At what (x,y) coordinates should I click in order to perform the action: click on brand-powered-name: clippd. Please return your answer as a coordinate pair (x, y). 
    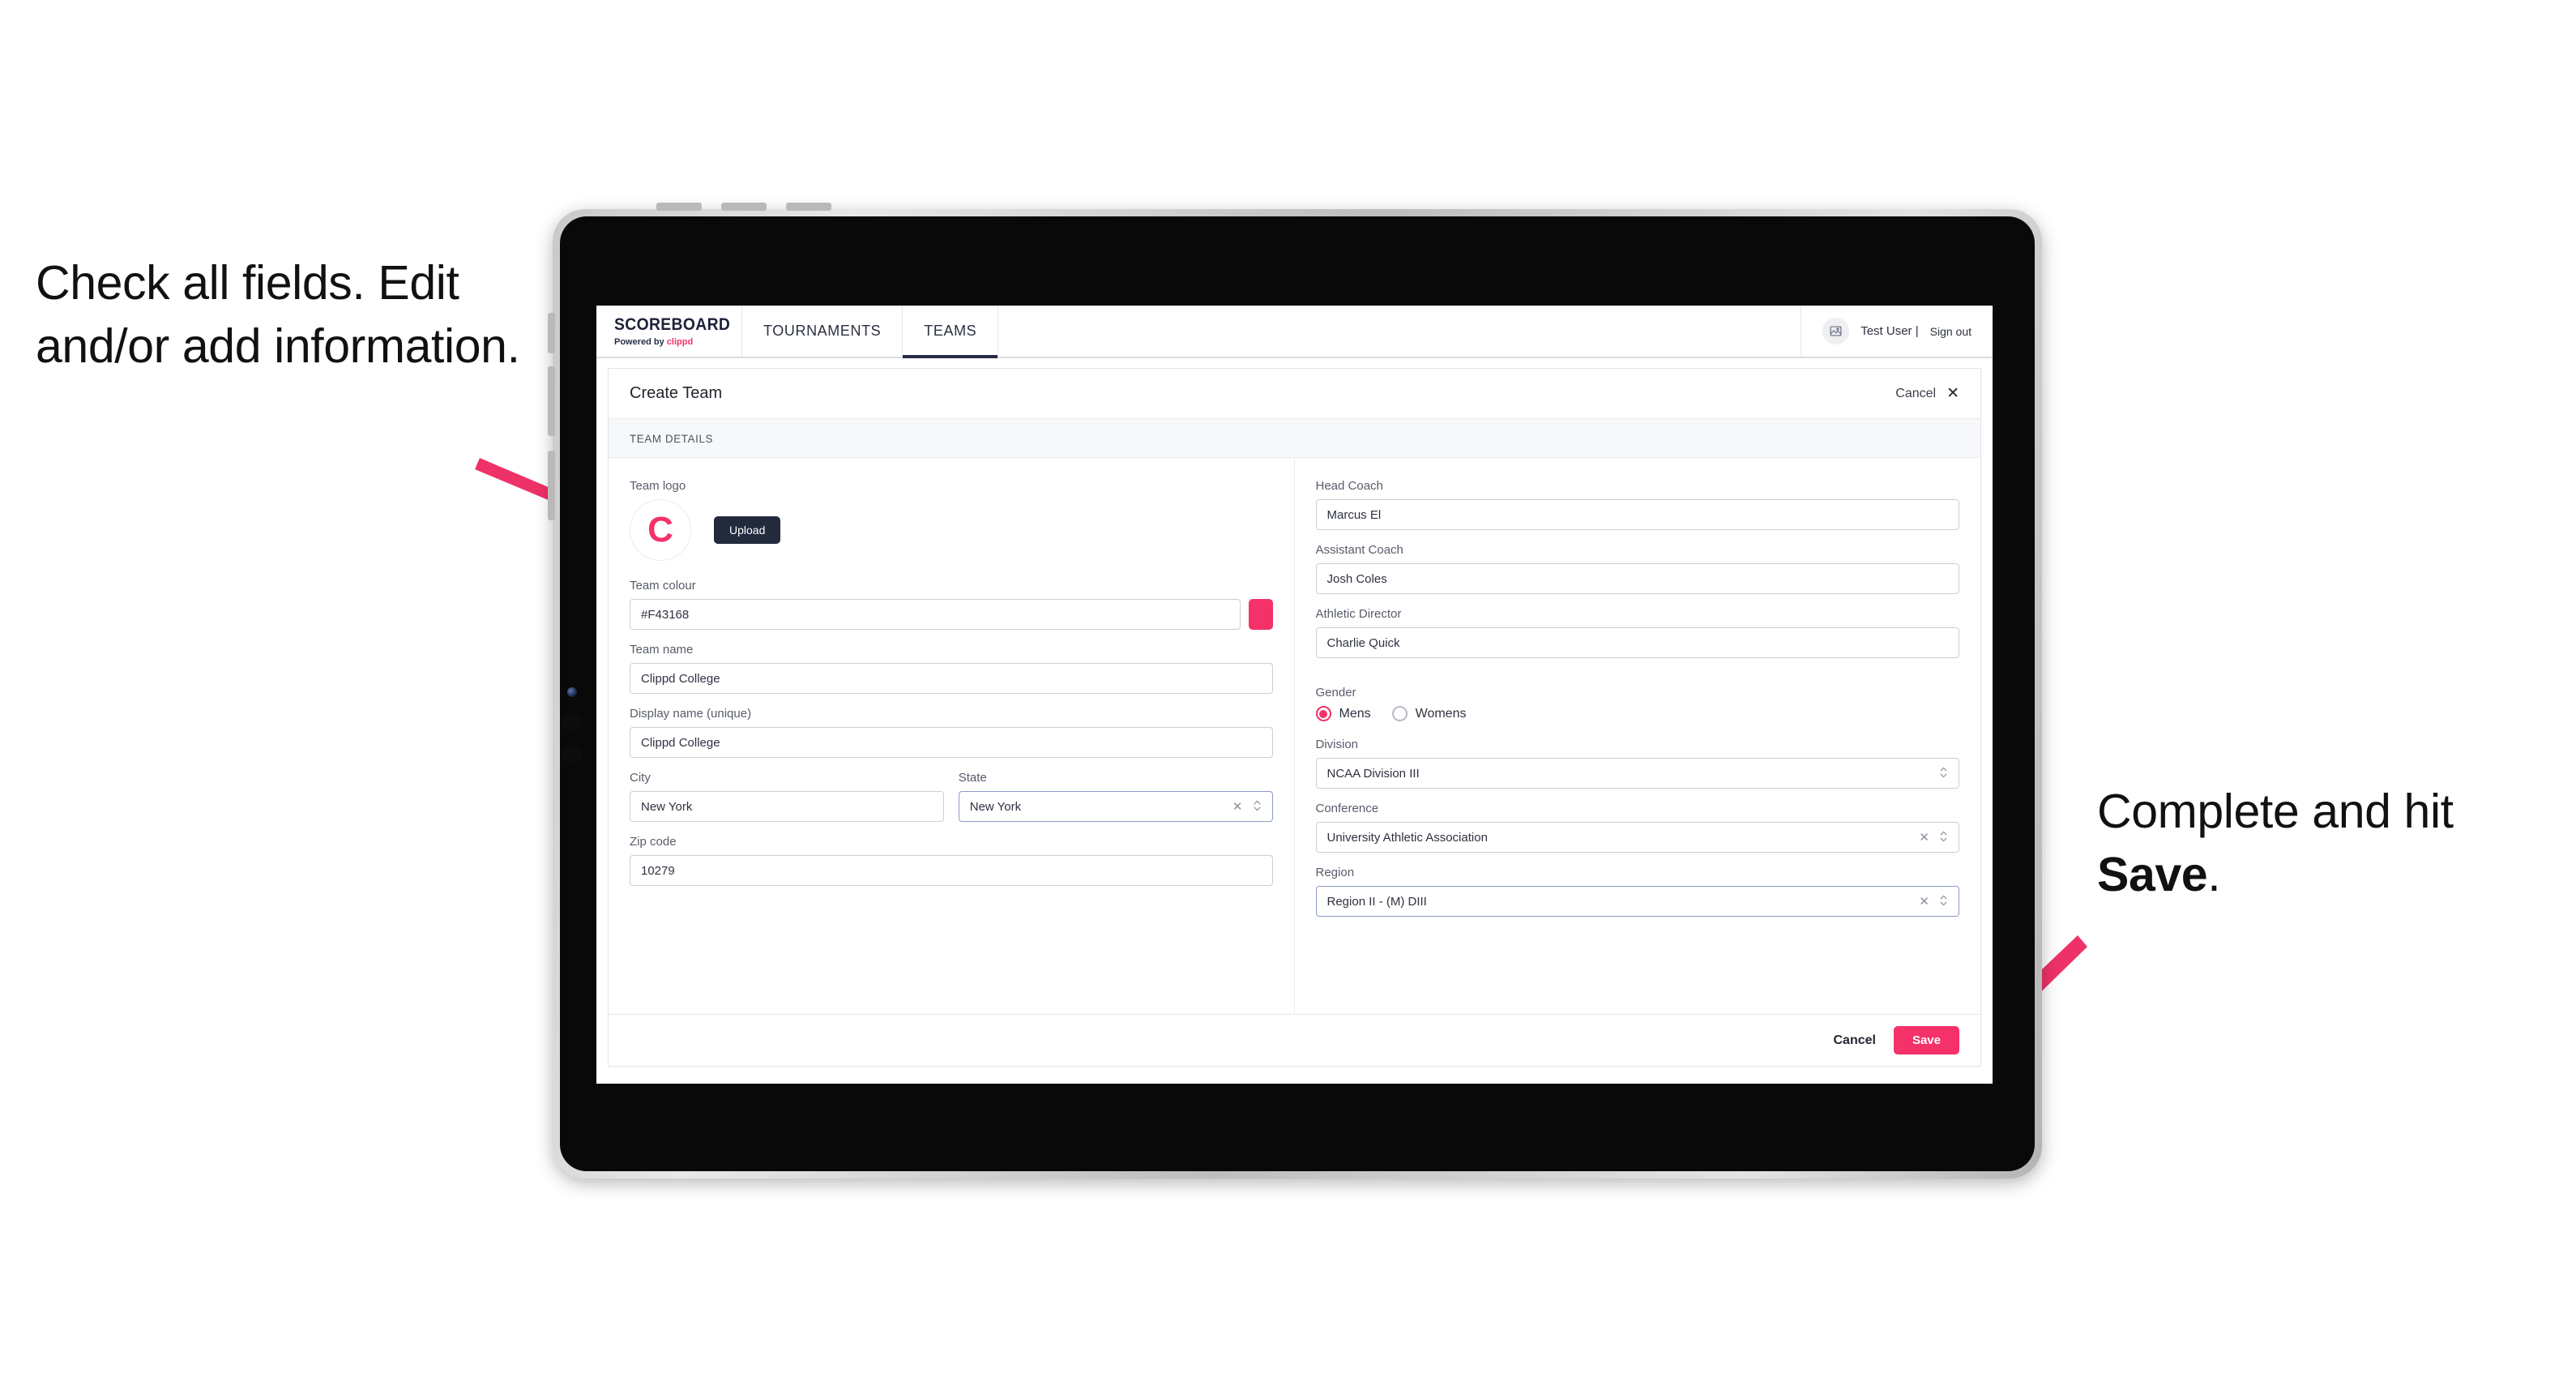
    Looking at the image, I should click on (680, 342).